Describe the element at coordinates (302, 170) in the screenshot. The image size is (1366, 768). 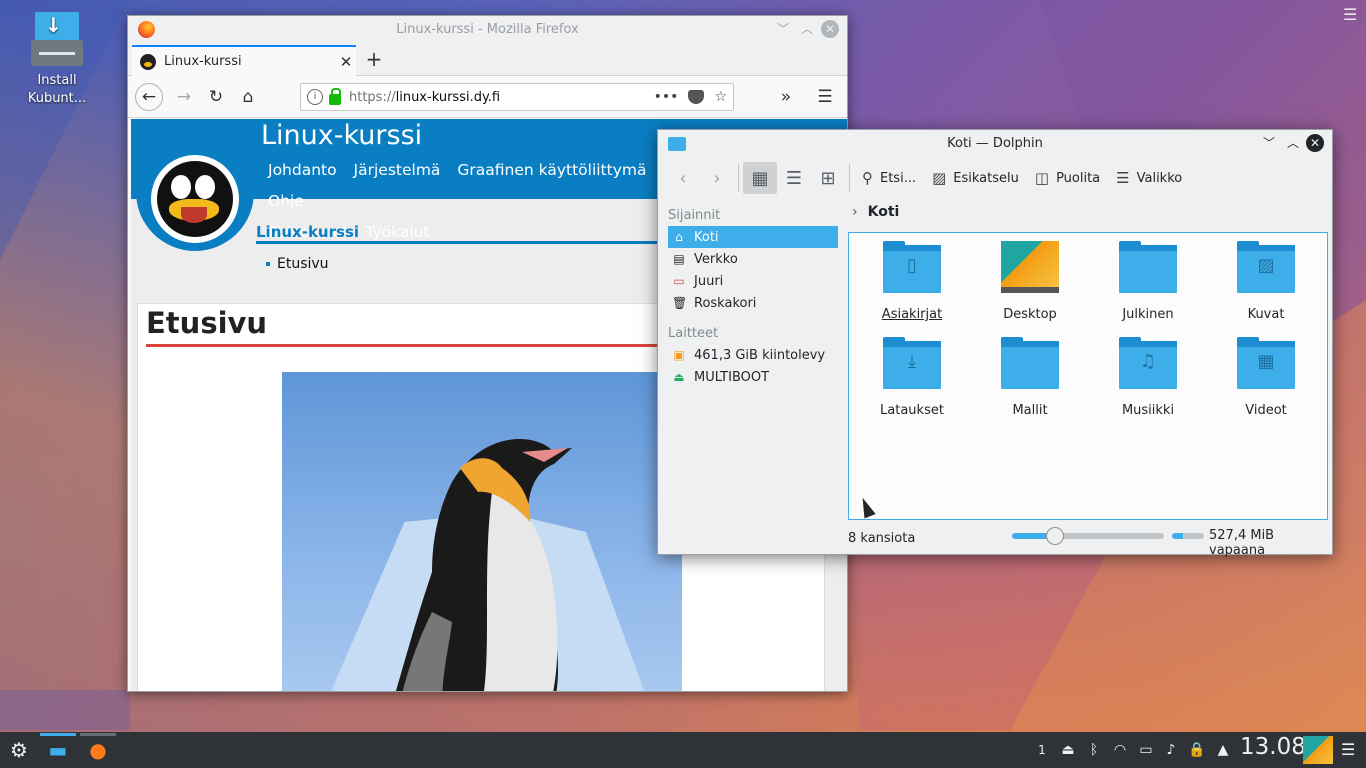
I see `nav-link: Johdanto` at that location.